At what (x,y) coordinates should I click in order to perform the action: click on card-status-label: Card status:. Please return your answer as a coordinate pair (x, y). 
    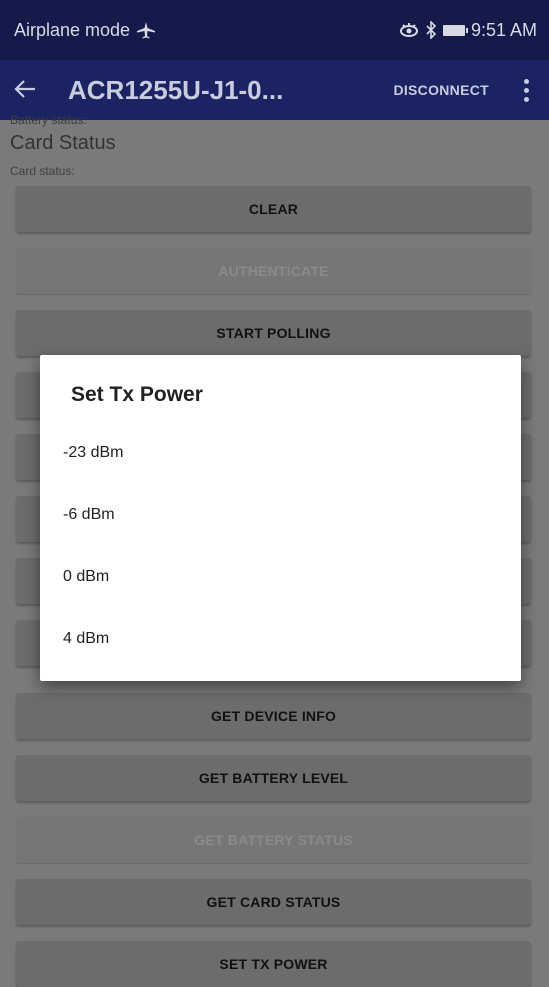
    Looking at the image, I should click on (42, 171).